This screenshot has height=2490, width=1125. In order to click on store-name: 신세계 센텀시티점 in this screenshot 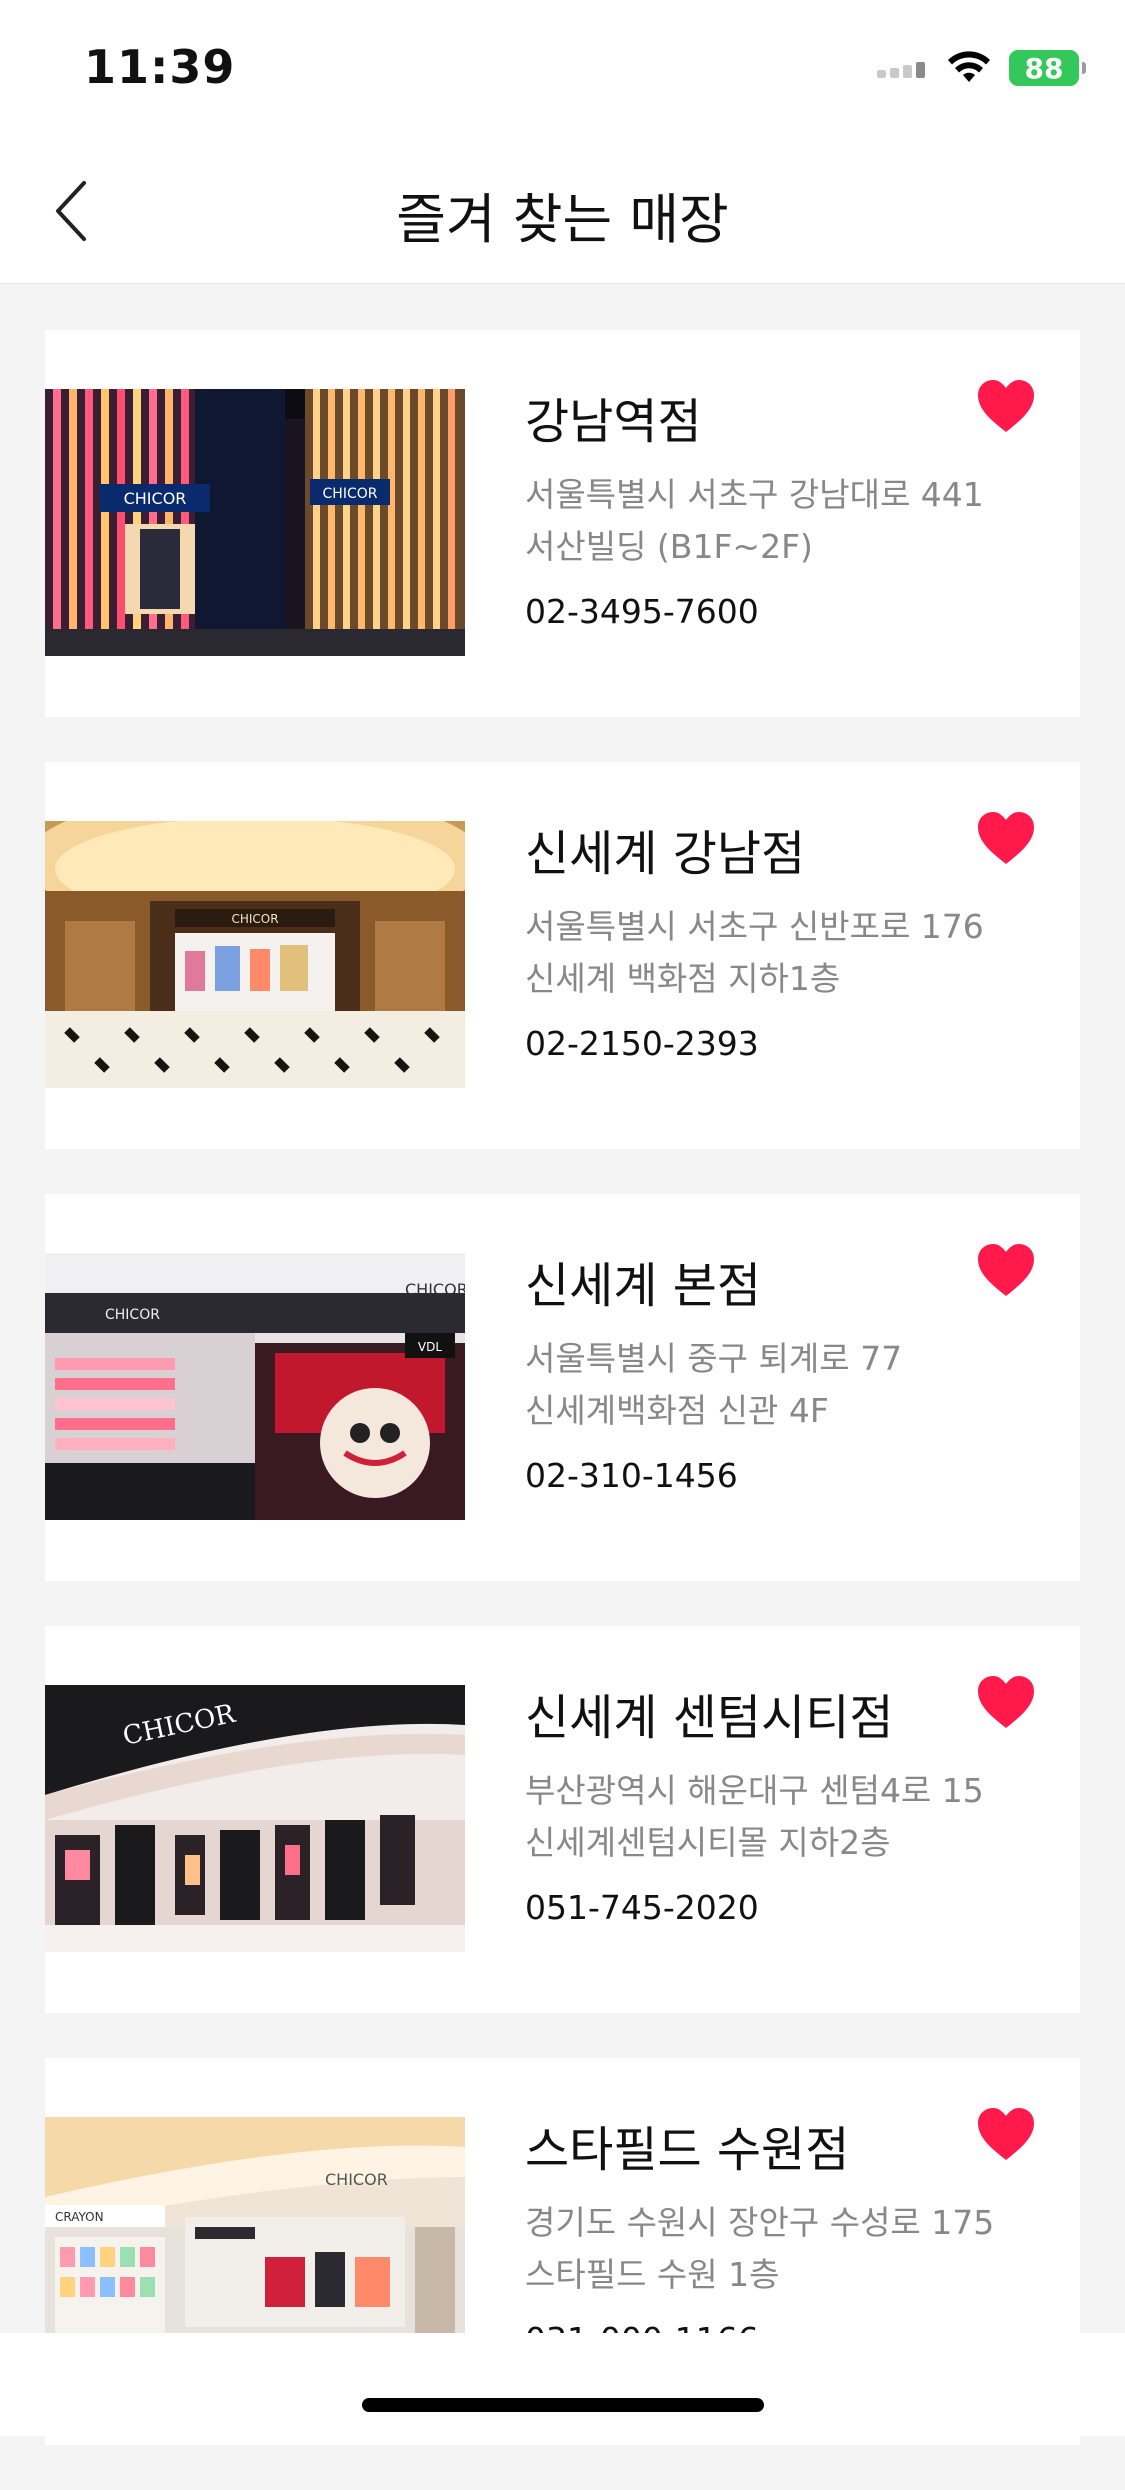, I will do `click(709, 1718)`.